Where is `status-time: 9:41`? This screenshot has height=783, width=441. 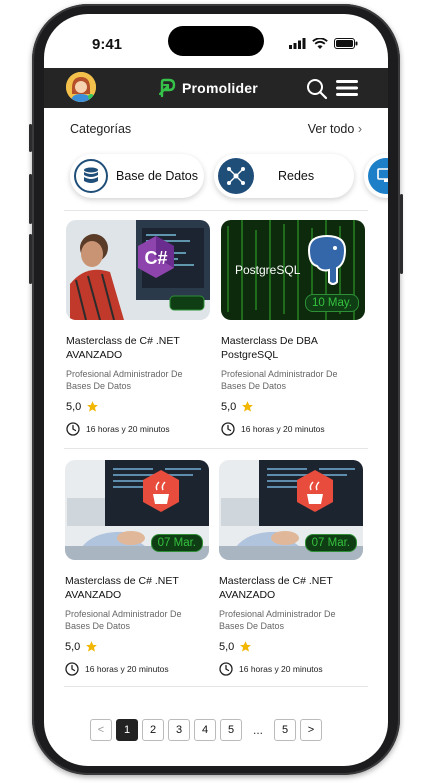 status-time: 9:41 is located at coordinates (107, 44).